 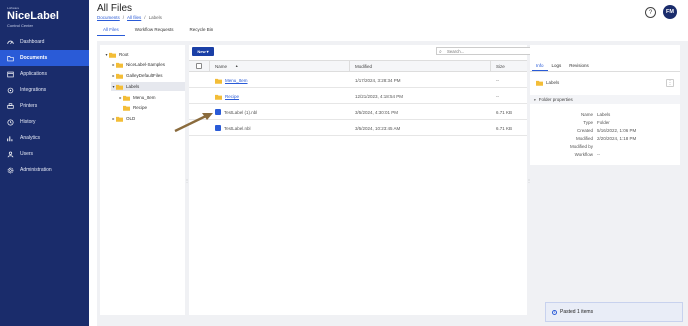 What do you see at coordinates (133, 86) in the screenshot?
I see `tree-item-label: Labels` at bounding box center [133, 86].